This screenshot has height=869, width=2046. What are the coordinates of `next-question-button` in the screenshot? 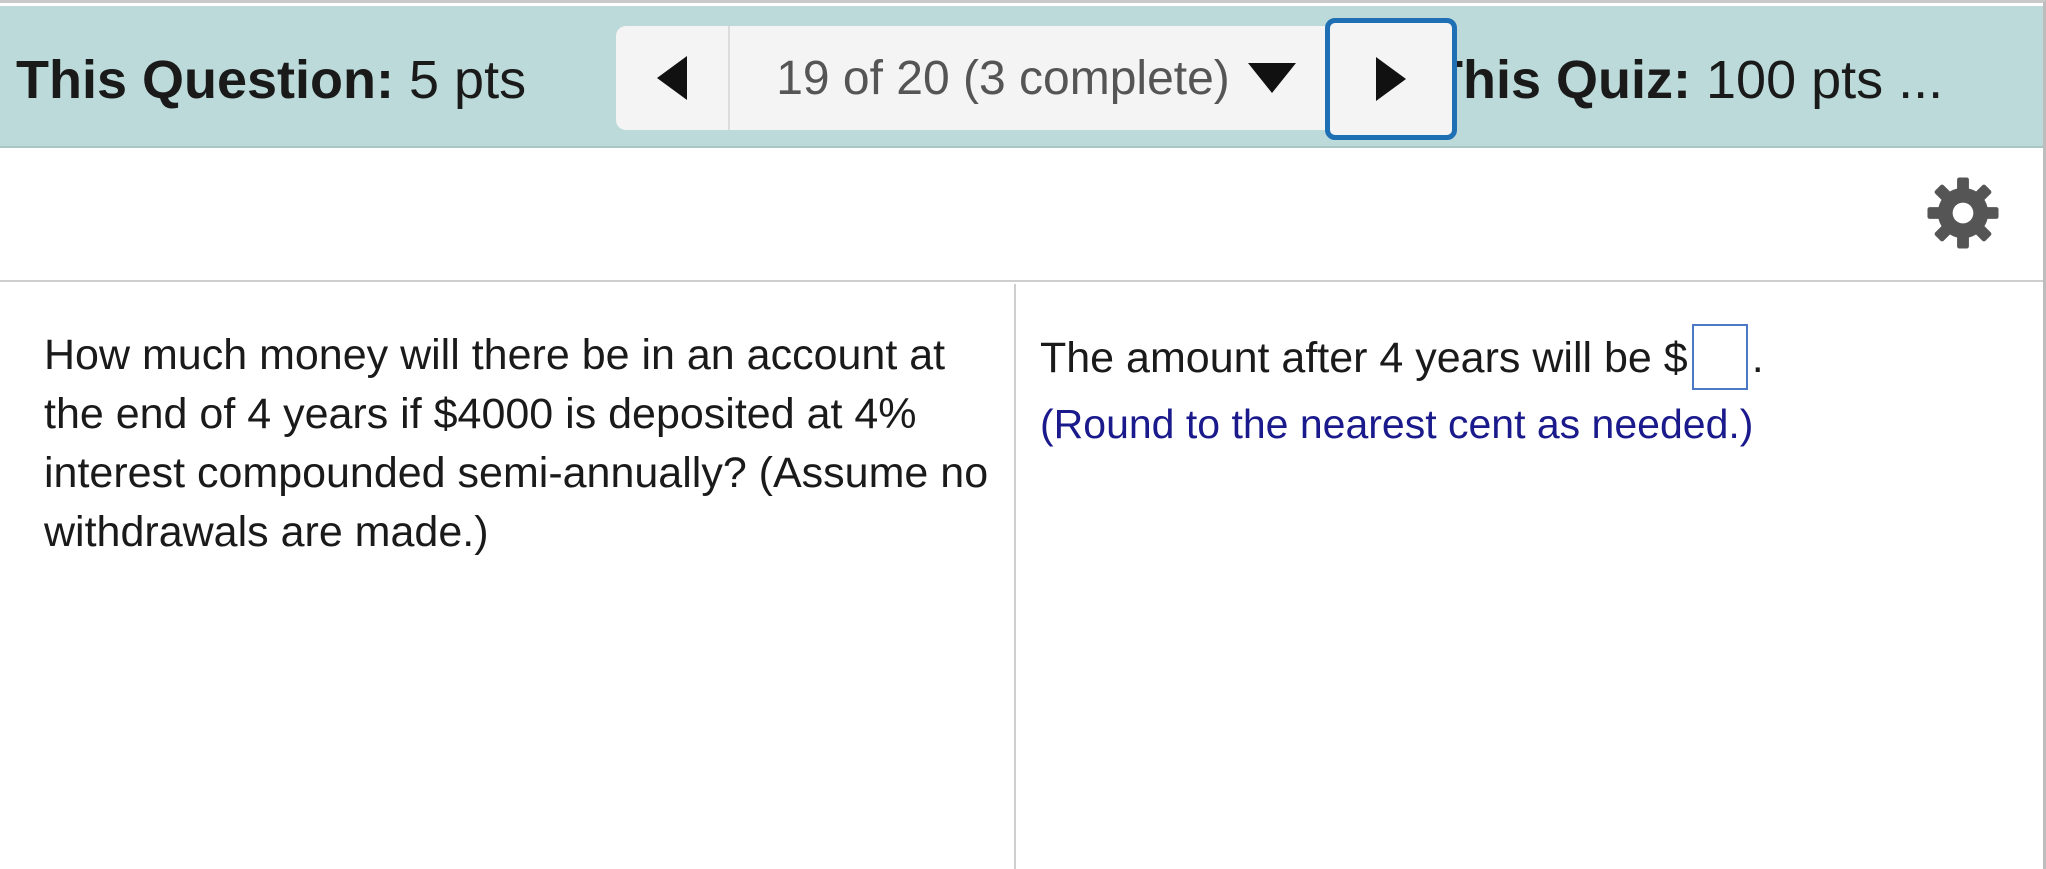 It's located at (1391, 79).